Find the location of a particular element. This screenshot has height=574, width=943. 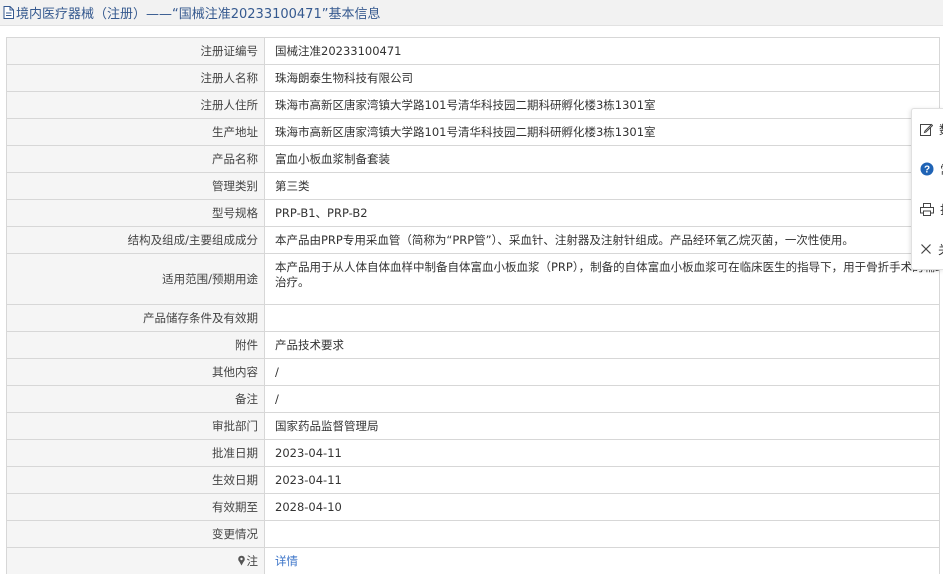

table-row: 注 详情 is located at coordinates (473, 560).